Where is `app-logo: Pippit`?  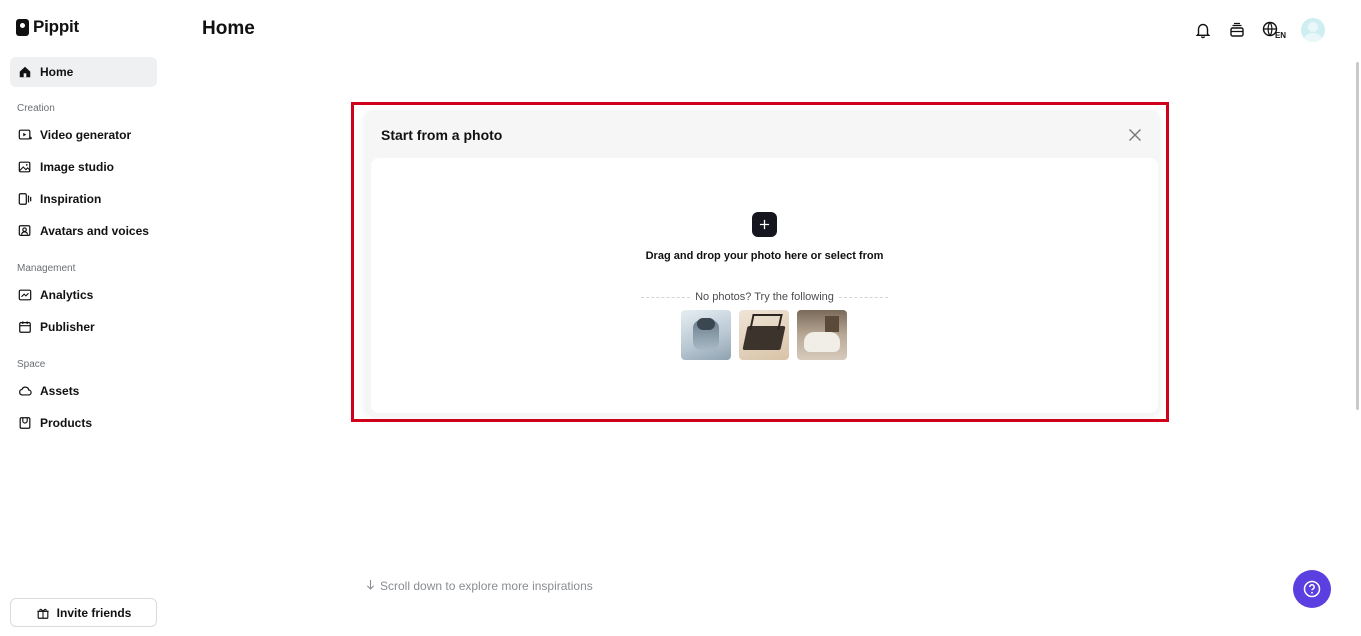
app-logo: Pippit is located at coordinates (47, 27).